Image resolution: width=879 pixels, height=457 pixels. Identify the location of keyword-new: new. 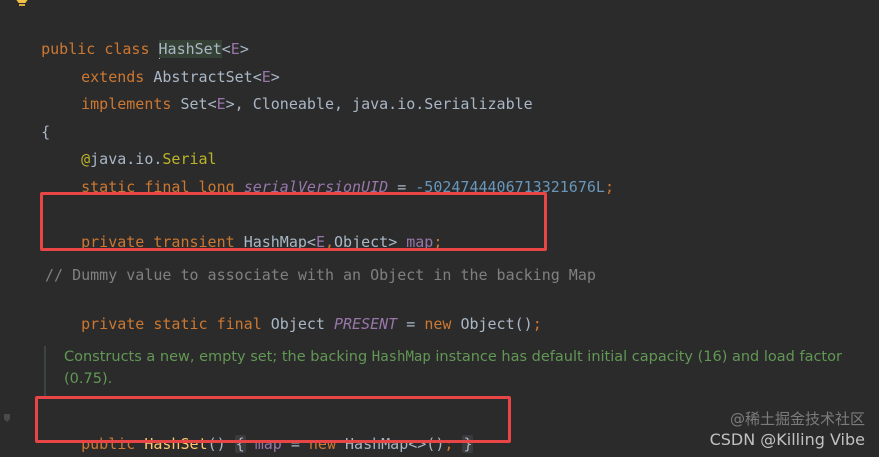
(442, 324).